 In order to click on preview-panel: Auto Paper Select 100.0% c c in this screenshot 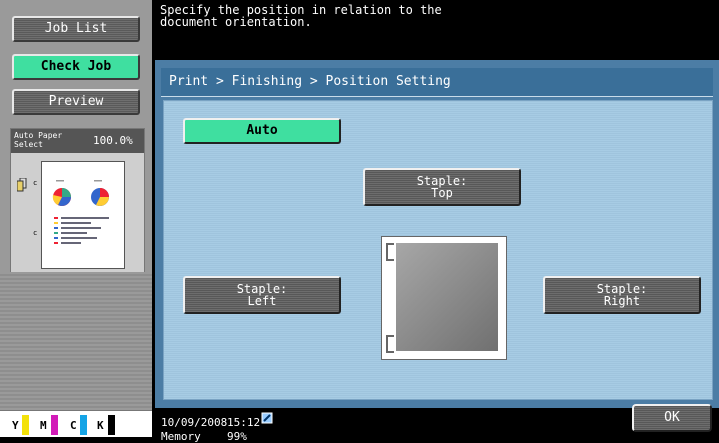, I will do `click(77, 200)`.